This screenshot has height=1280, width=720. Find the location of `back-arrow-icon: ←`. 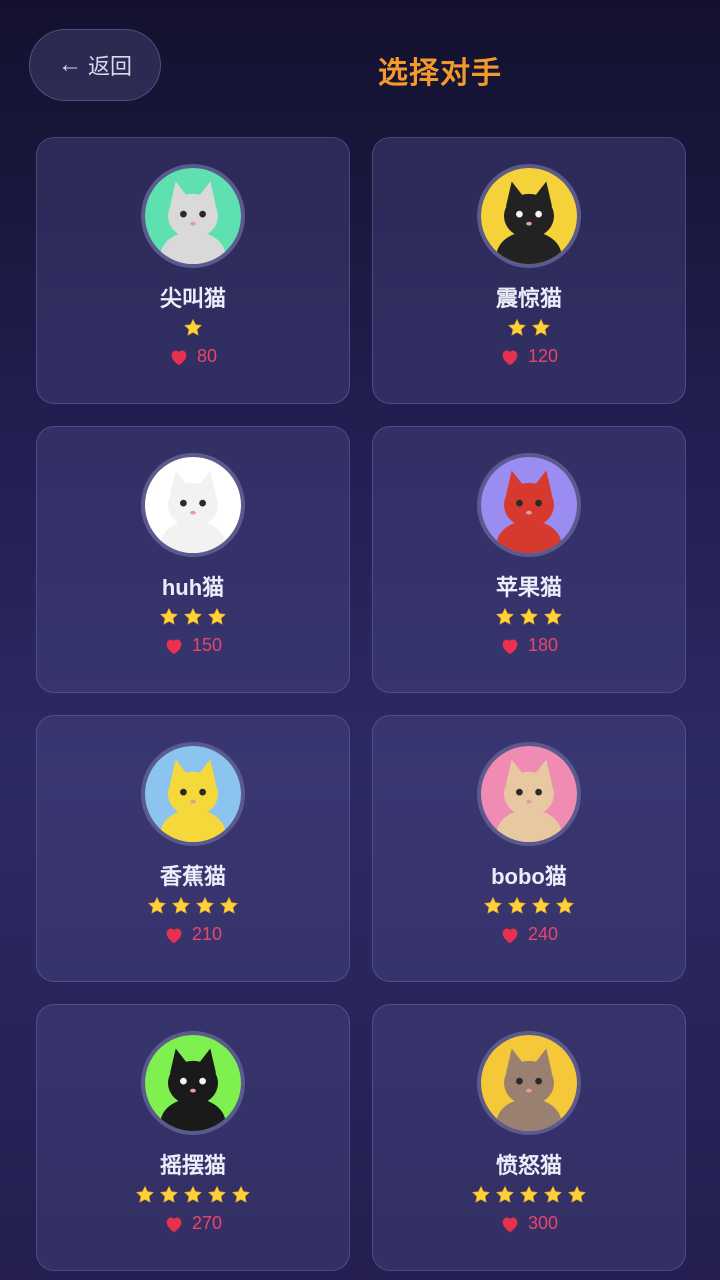

back-arrow-icon: ← is located at coordinates (69, 64).